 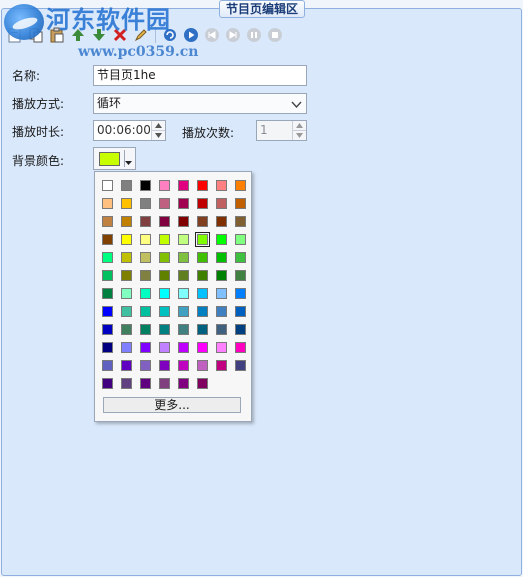 I want to click on mode-select: 循环, so click(x=200, y=103).